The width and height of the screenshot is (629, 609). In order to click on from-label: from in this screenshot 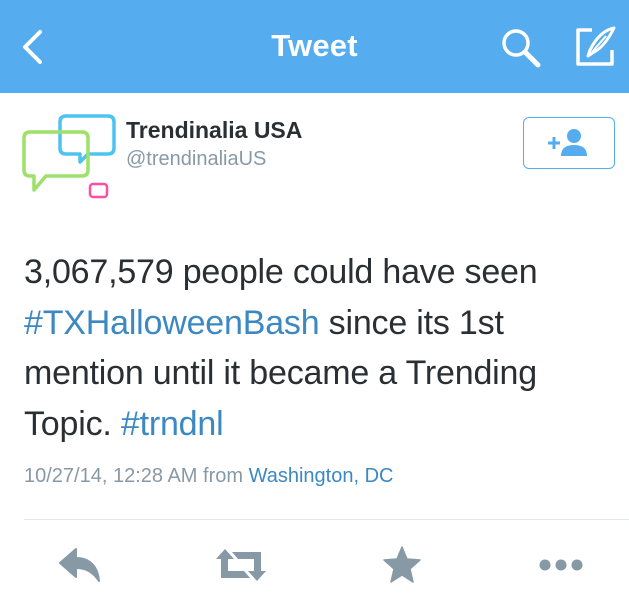, I will do `click(223, 476)`.